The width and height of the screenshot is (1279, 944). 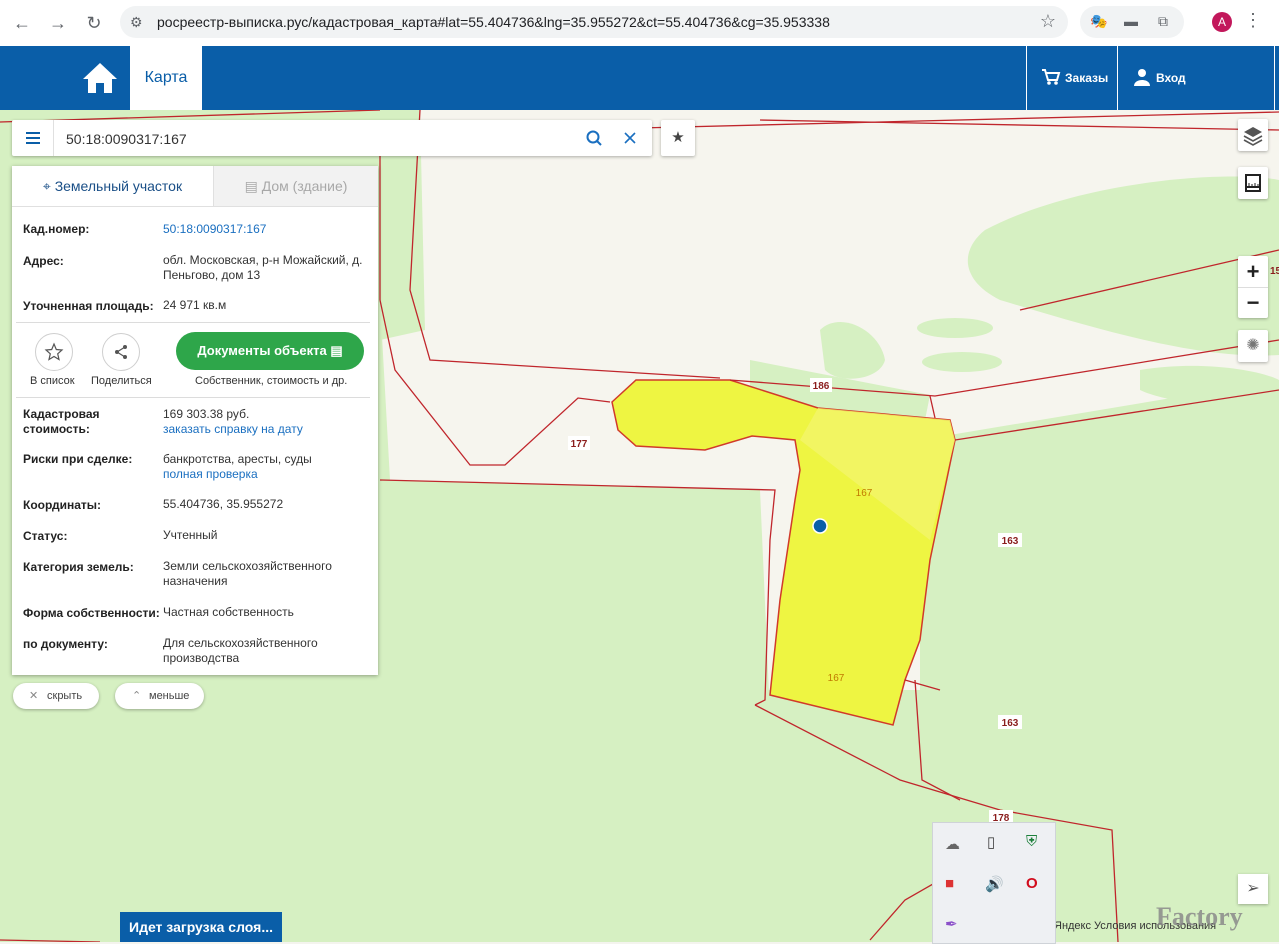 What do you see at coordinates (65, 696) in the screenshot?
I see `hide-label: скрыть` at bounding box center [65, 696].